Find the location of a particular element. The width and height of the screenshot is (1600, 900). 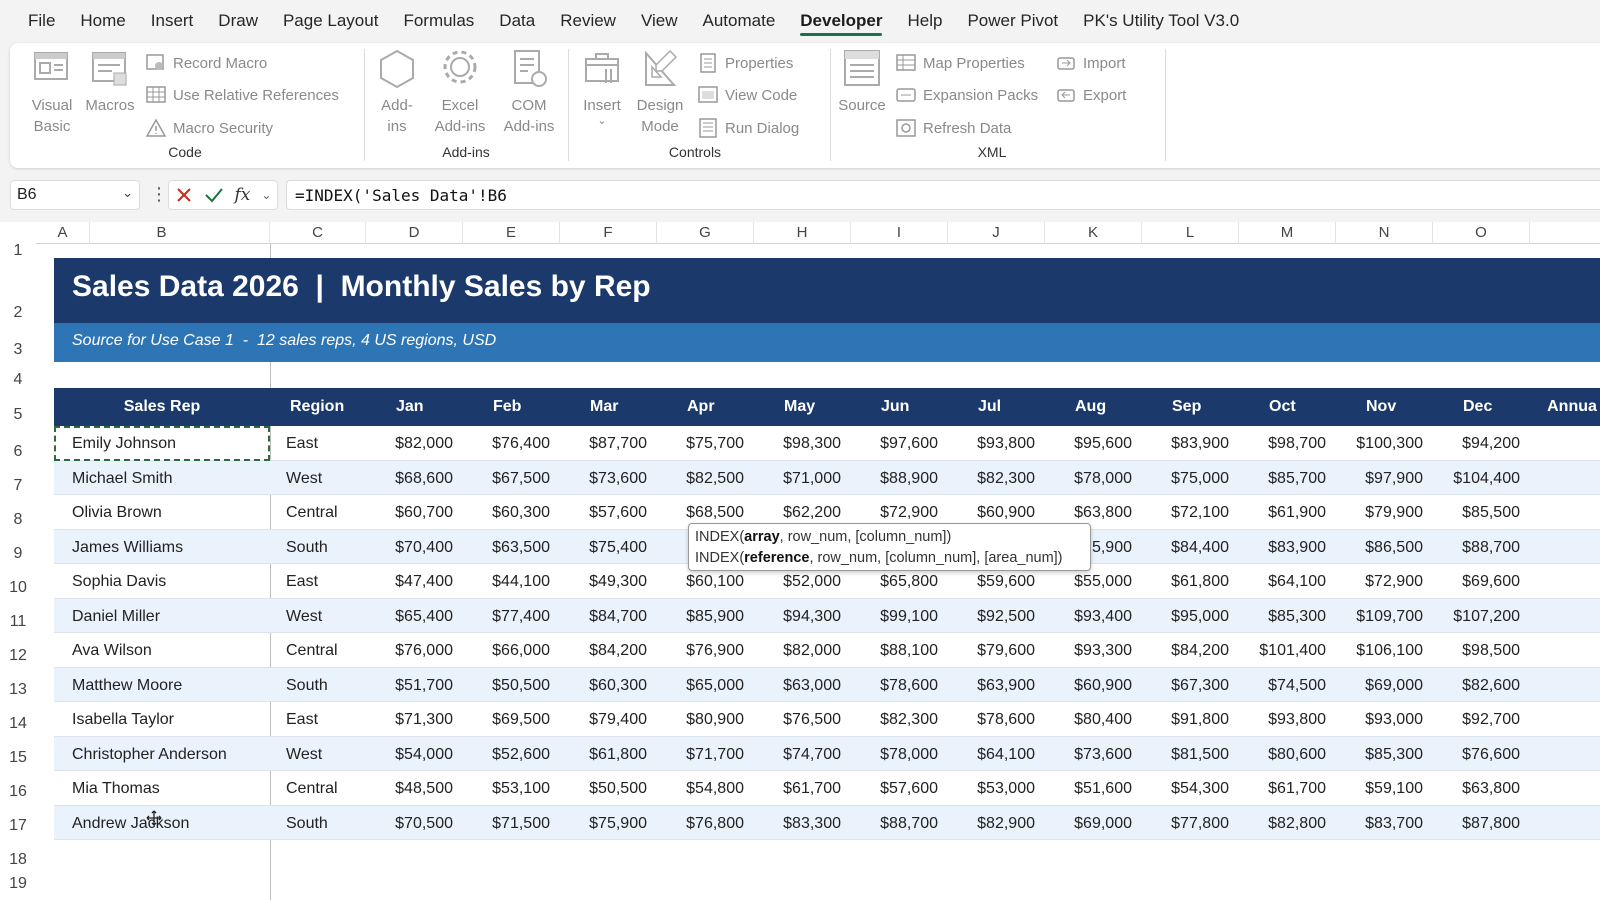

tooltip-line-1: INDEX(array, row_num, [column_num]) is located at coordinates (889, 537).